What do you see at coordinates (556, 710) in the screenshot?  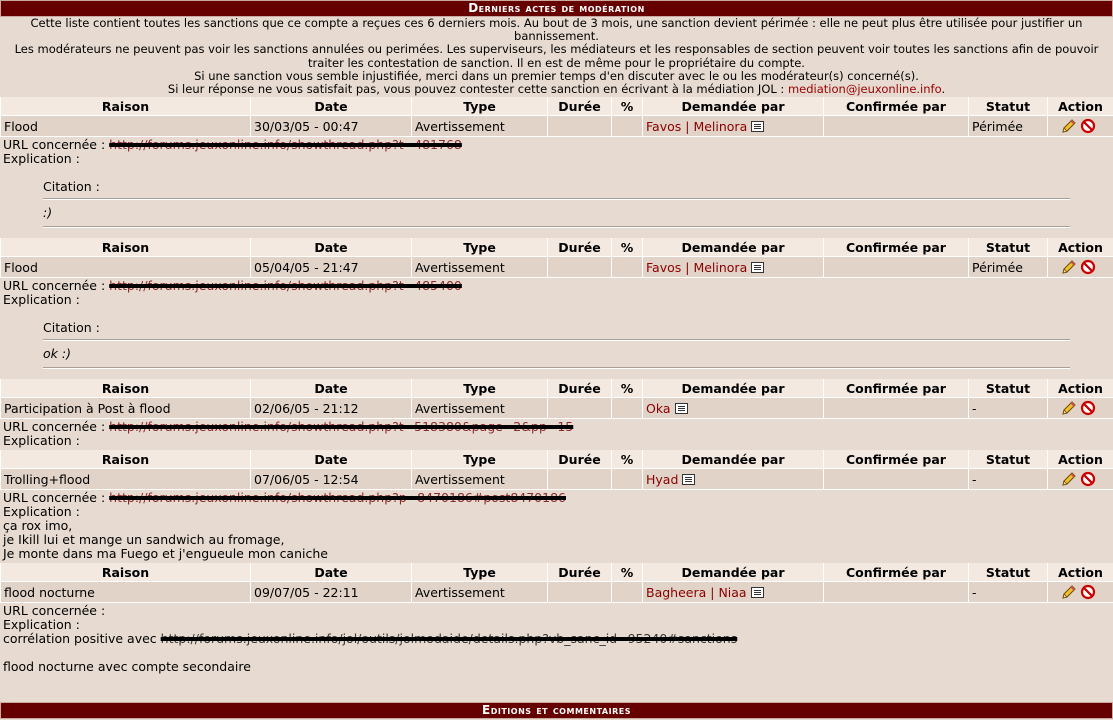 I see `section-title-editions: Editions et commentaires` at bounding box center [556, 710].